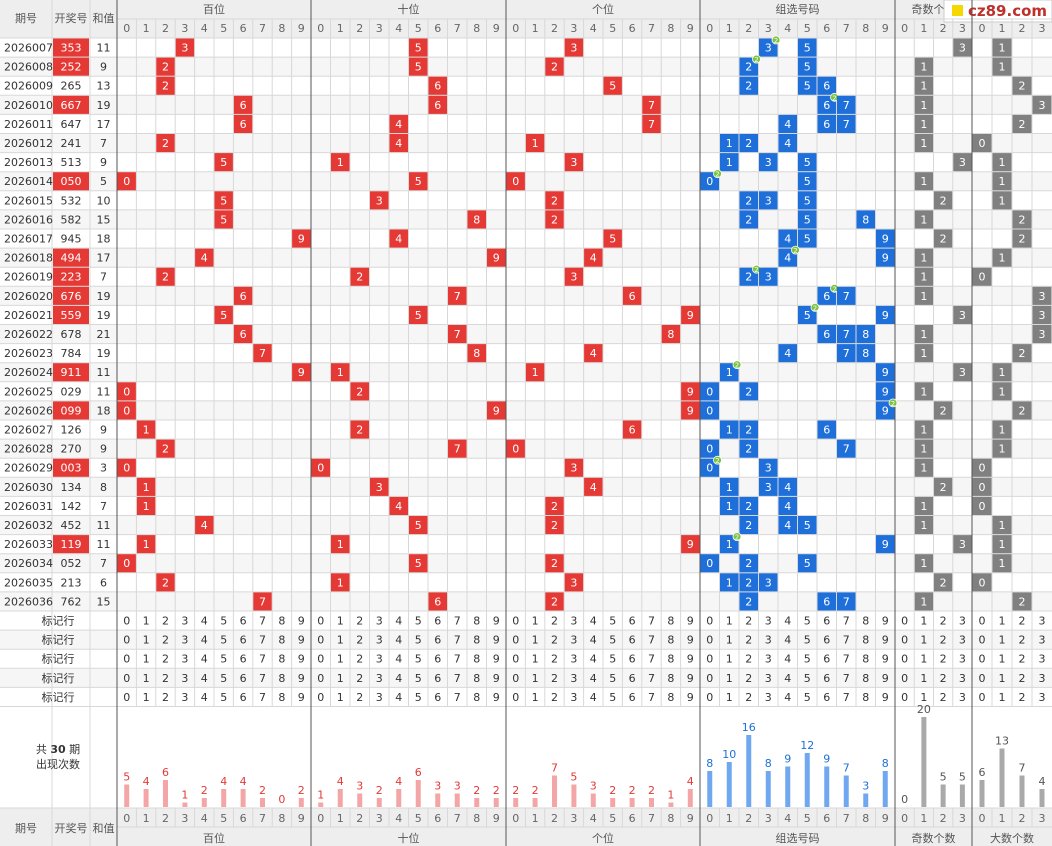  Describe the element at coordinates (71, 277) in the screenshot. I see `lottery-number: 223` at that location.